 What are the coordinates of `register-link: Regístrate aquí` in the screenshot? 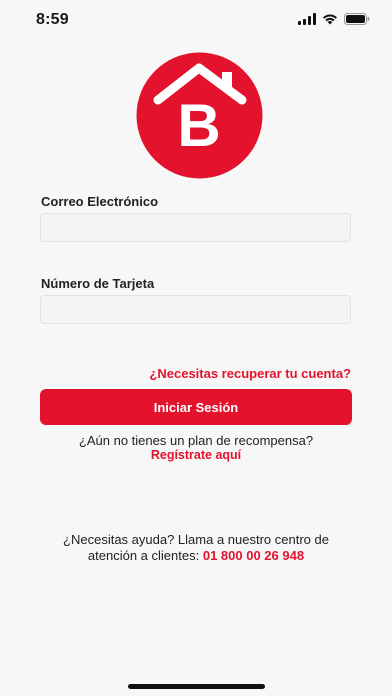 It's located at (196, 455).